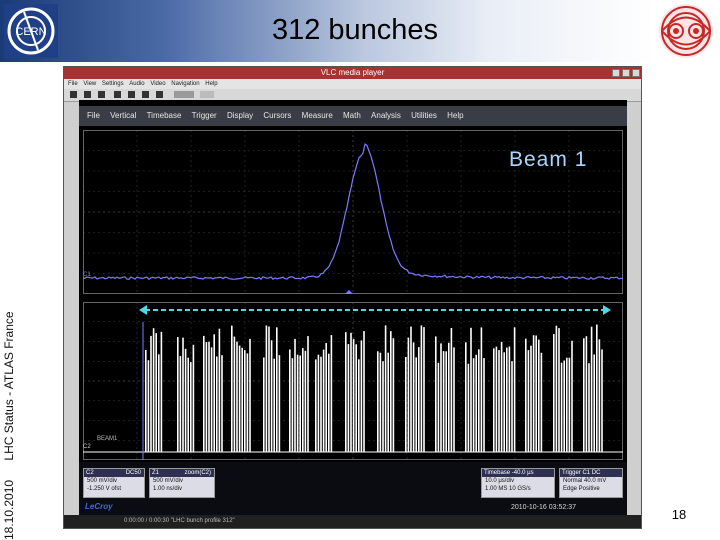 This screenshot has height=540, width=720. What do you see at coordinates (159, 94) in the screenshot?
I see `playlist-button` at bounding box center [159, 94].